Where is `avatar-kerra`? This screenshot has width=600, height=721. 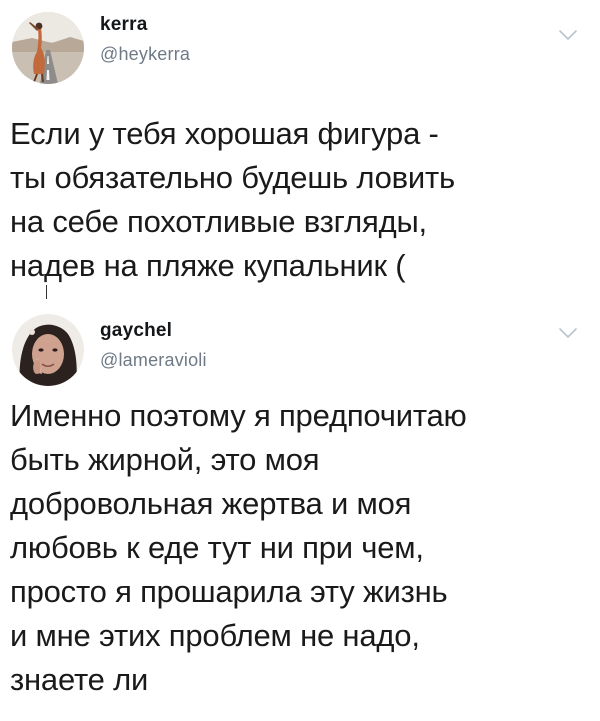
avatar-kerra is located at coordinates (48, 48).